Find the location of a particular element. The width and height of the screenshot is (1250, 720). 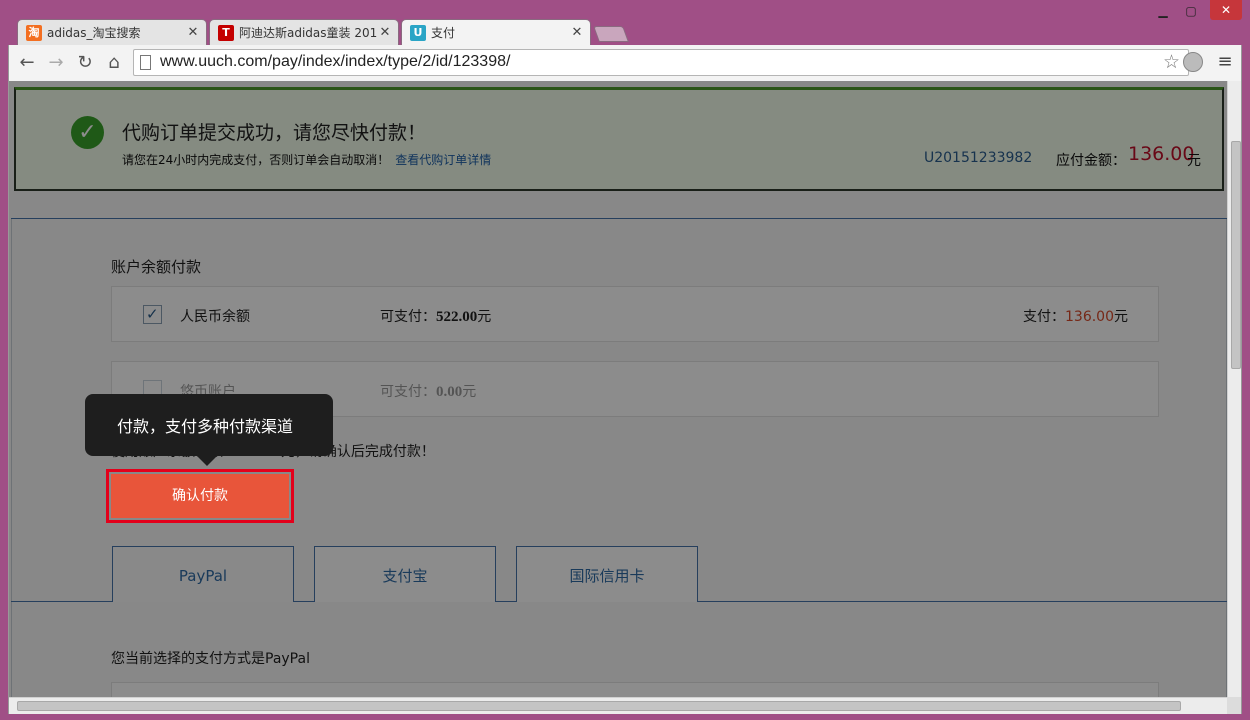

reload-icon: ↻ is located at coordinates (85, 63).